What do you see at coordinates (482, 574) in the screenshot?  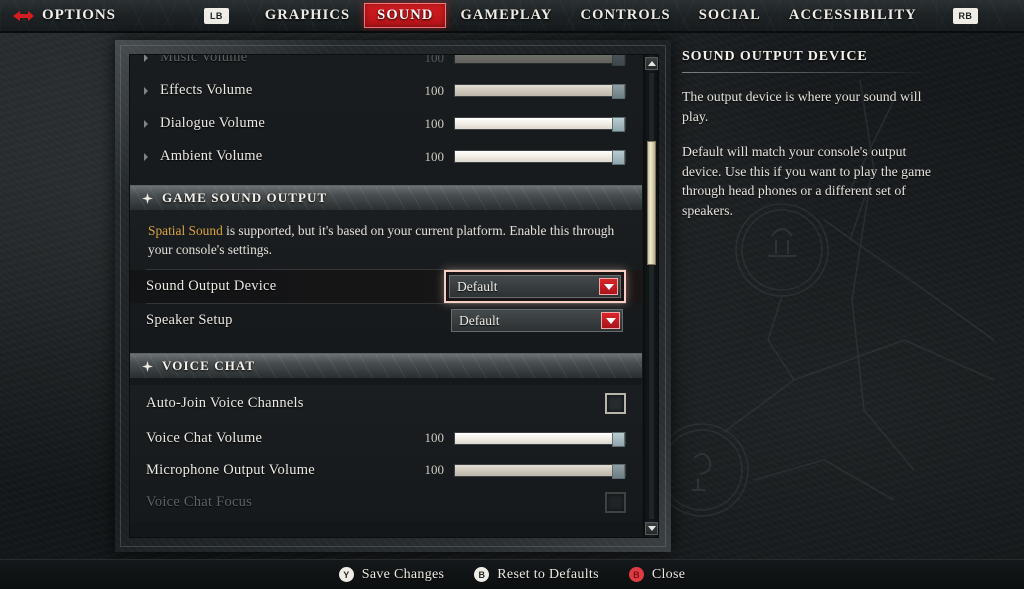 I see `button-b-icon: B` at bounding box center [482, 574].